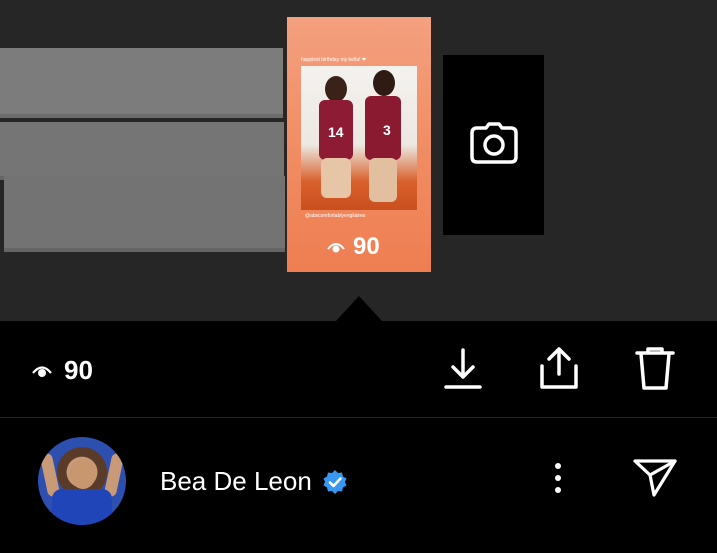 This screenshot has width=717, height=553. I want to click on verified-badge-icon, so click(335, 482).